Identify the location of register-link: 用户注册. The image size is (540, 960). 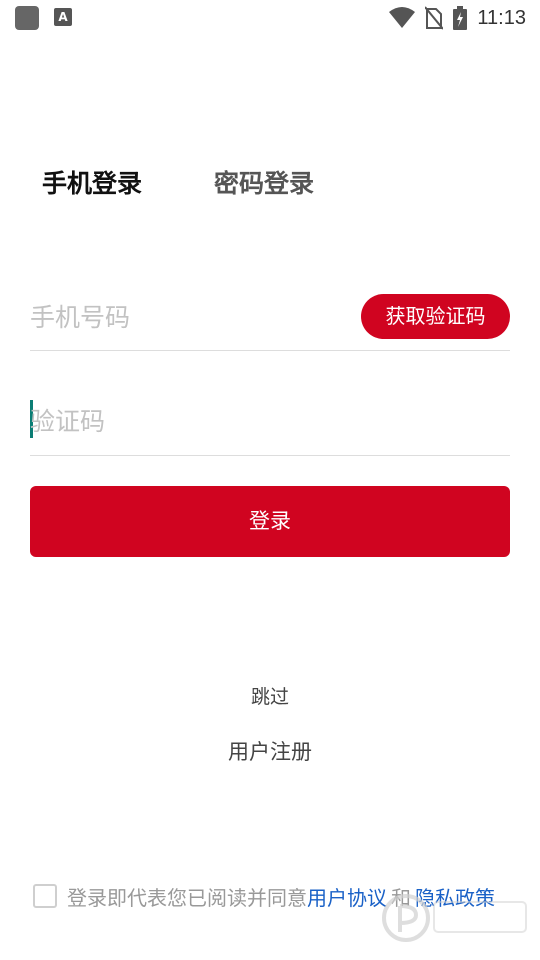
(270, 751).